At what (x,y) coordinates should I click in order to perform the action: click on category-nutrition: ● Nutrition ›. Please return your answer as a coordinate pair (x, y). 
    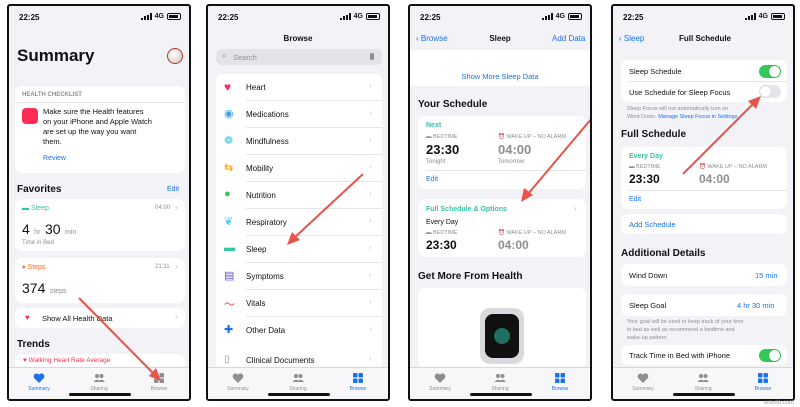
    Looking at the image, I should click on (299, 195).